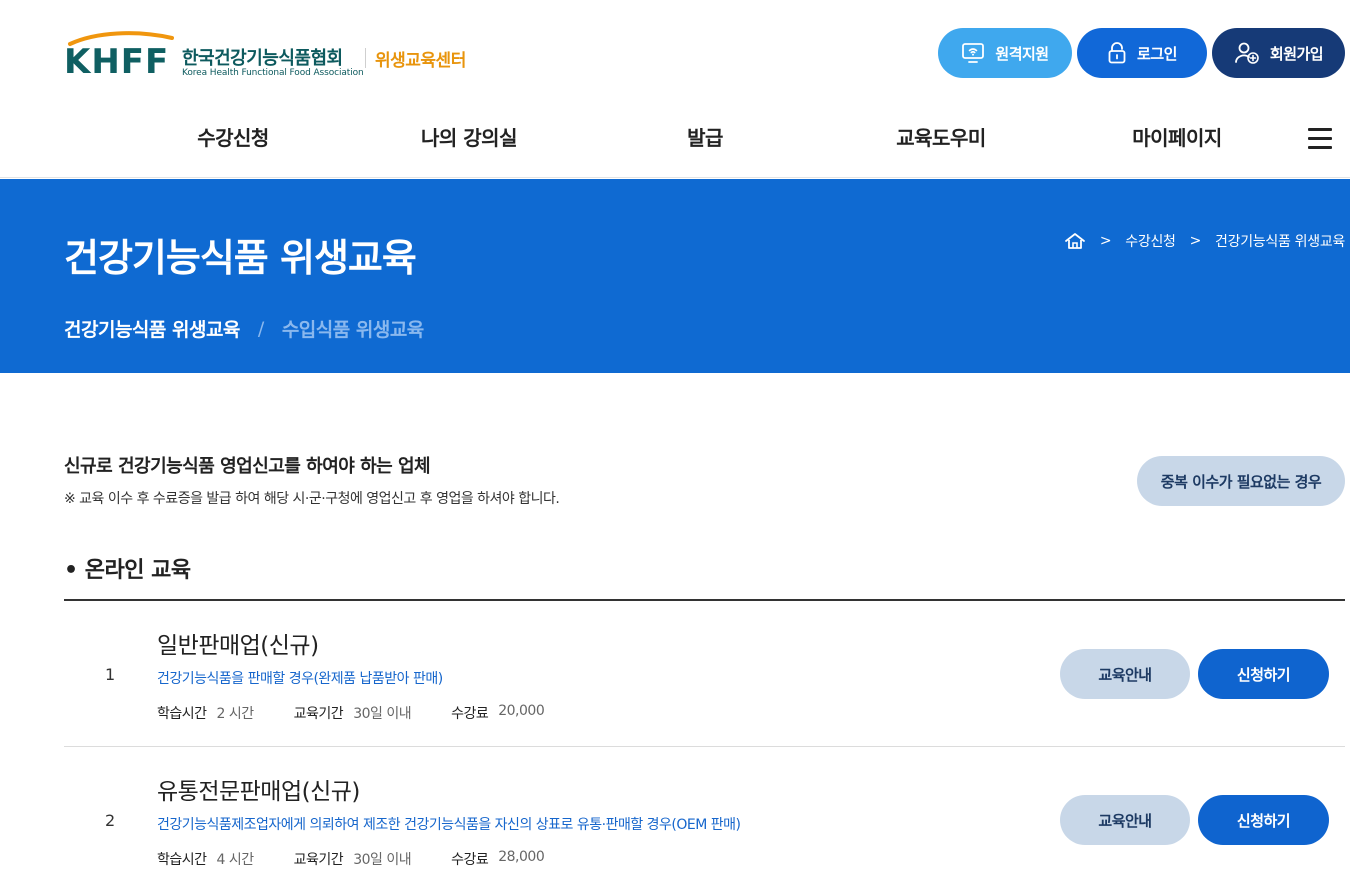 This screenshot has height=880, width=1350. What do you see at coordinates (1075, 241) in the screenshot?
I see `home-icon` at bounding box center [1075, 241].